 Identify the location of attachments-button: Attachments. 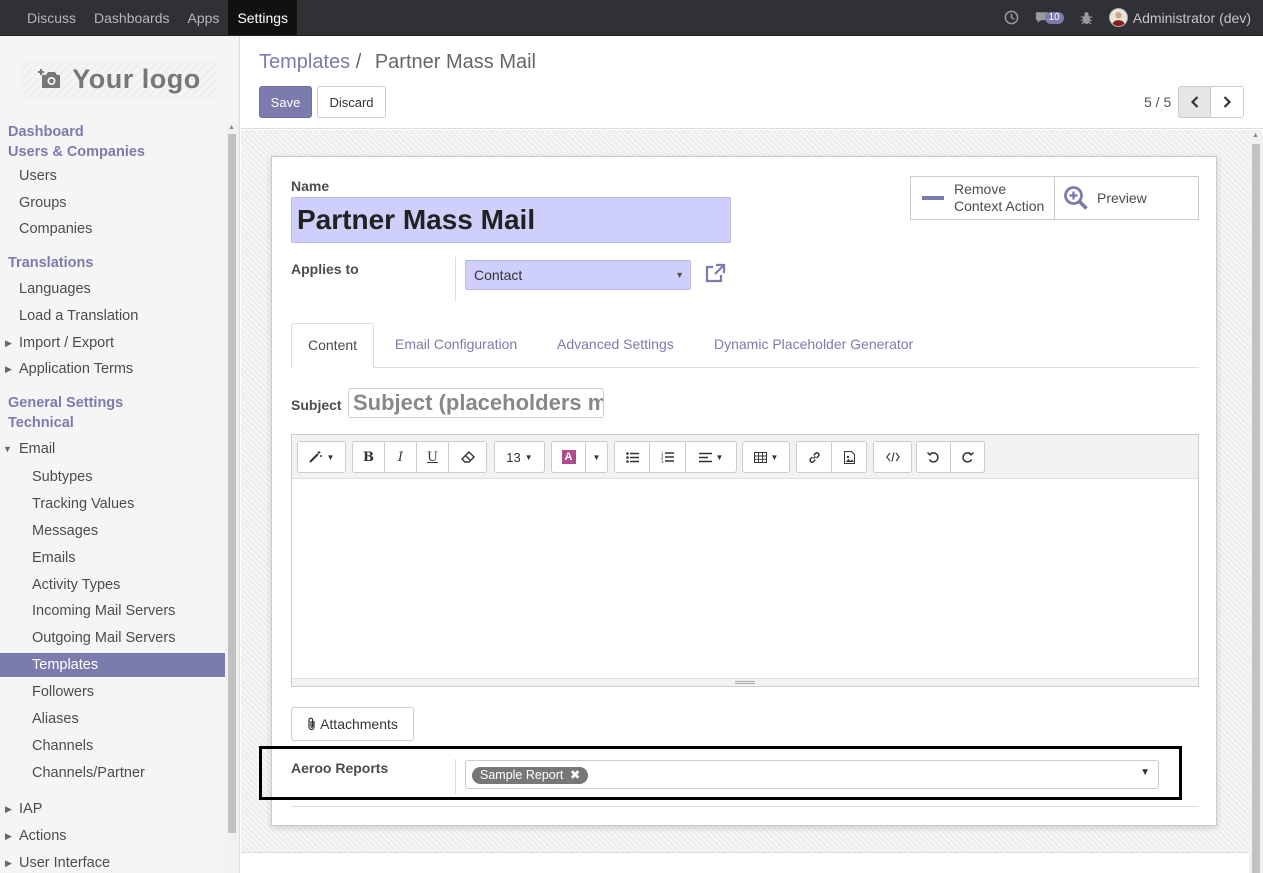
(352, 724).